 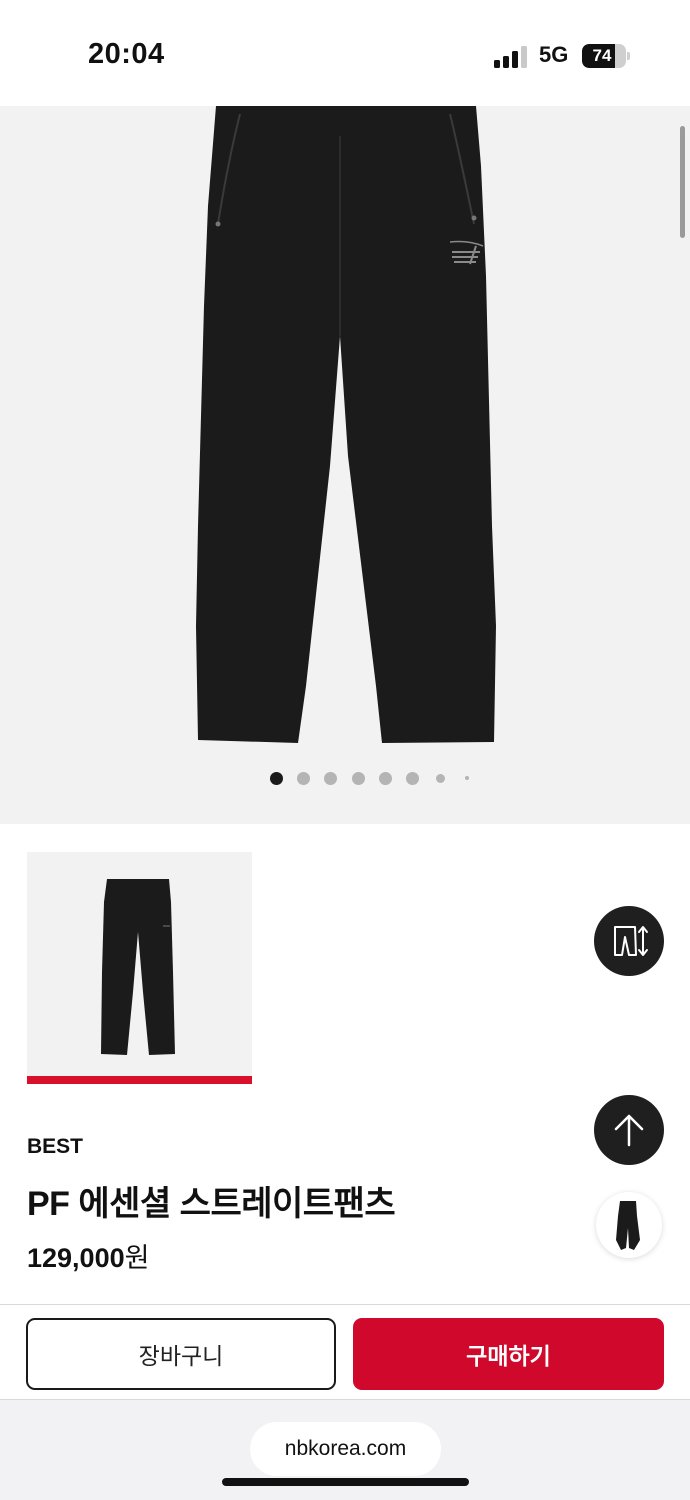 What do you see at coordinates (682, 182) in the screenshot?
I see `page-scrollbar` at bounding box center [682, 182].